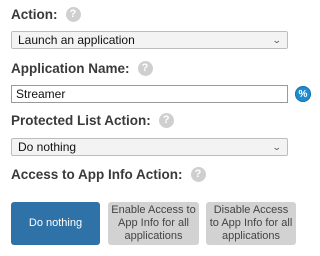  I want to click on variable-picker-icon: %, so click(303, 94).